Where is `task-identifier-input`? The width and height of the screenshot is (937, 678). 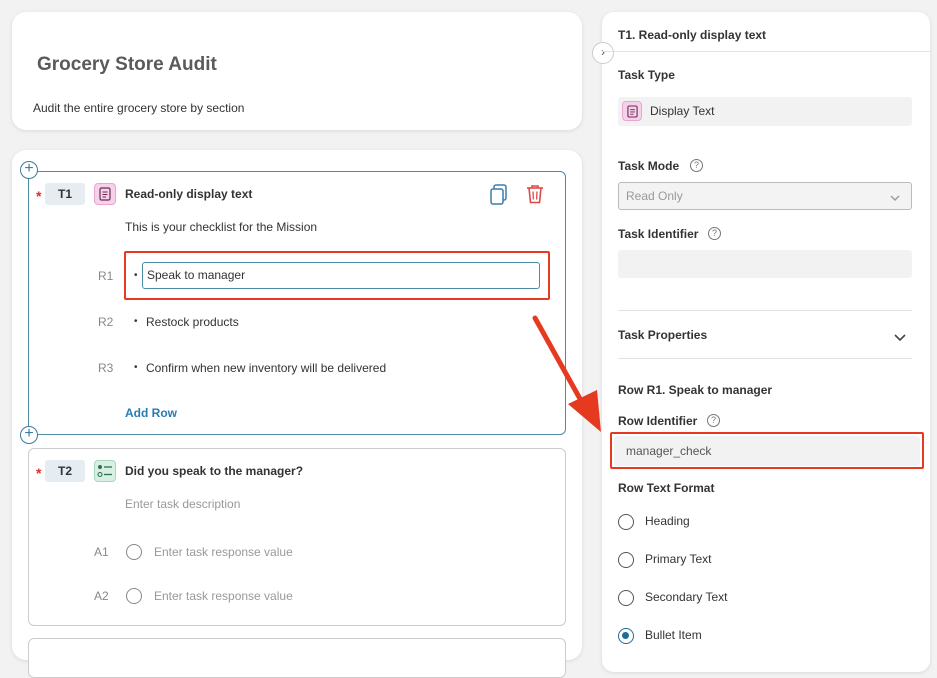
task-identifier-input is located at coordinates (765, 264).